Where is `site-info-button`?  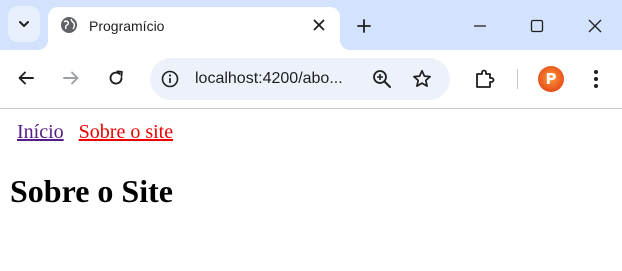
site-info-button is located at coordinates (170, 79).